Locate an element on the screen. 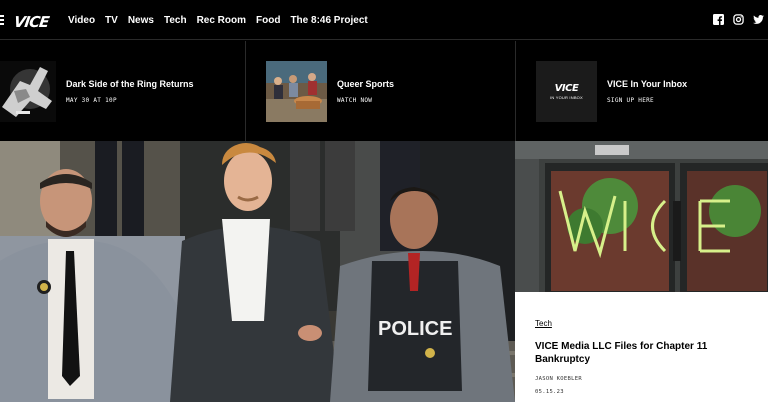 Image resolution: width=768 pixels, height=402 pixels. article-date: 05.15.23 is located at coordinates (549, 392).